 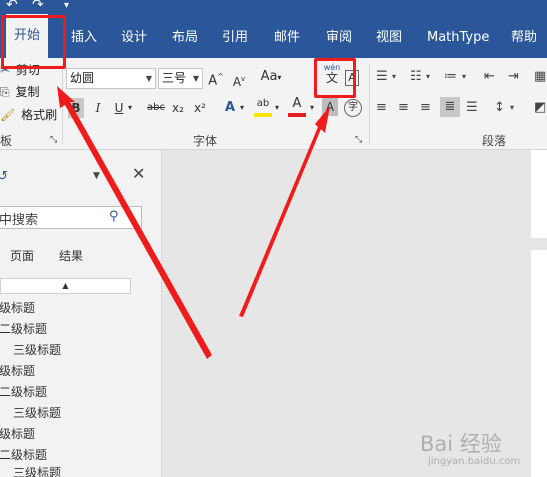 What do you see at coordinates (4, 176) in the screenshot?
I see `nav-pane-icon: ↺` at bounding box center [4, 176].